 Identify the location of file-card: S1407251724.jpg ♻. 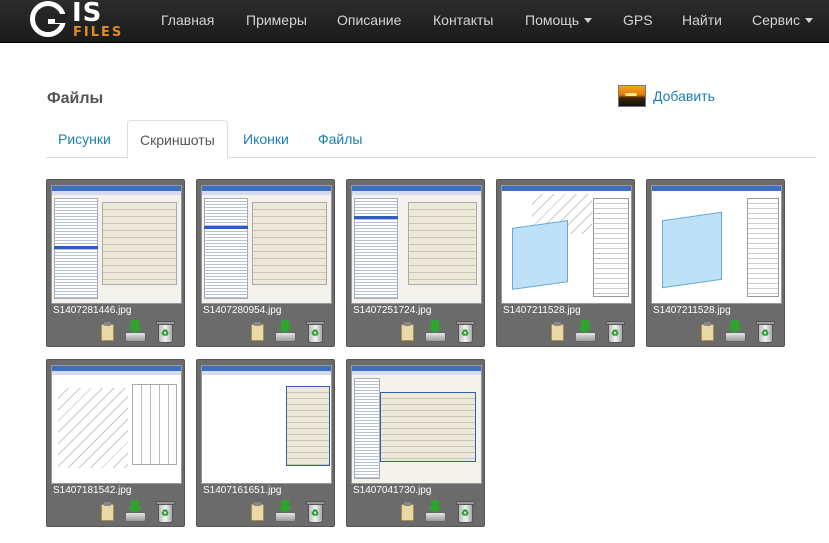
(415, 263).